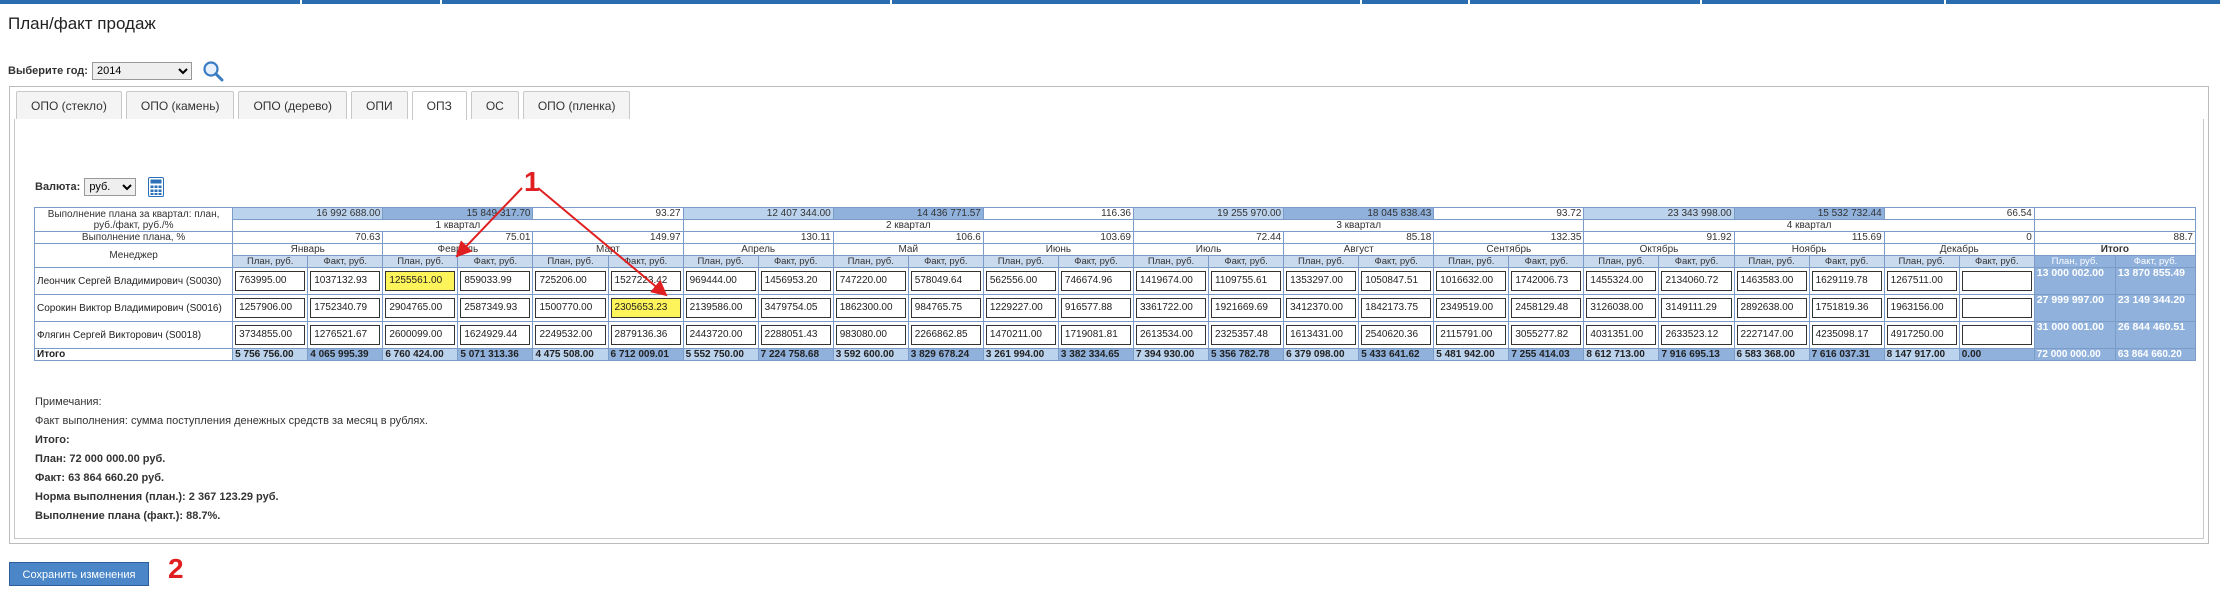 The height and width of the screenshot is (591, 2220). What do you see at coordinates (570, 281) in the screenshot?
I see `plan-input: 725206.00` at bounding box center [570, 281].